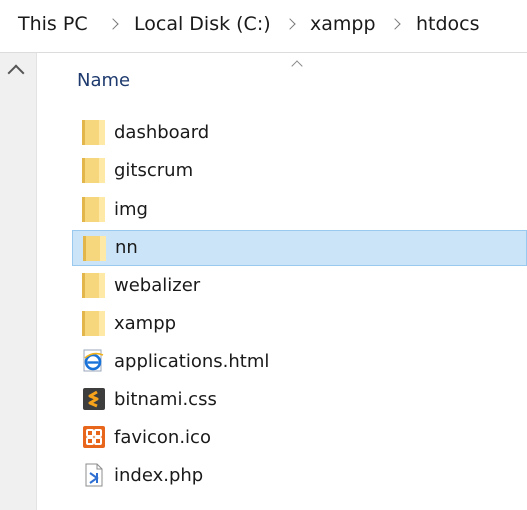  I want to click on file-row-applications-html: applications.html, so click(299, 362).